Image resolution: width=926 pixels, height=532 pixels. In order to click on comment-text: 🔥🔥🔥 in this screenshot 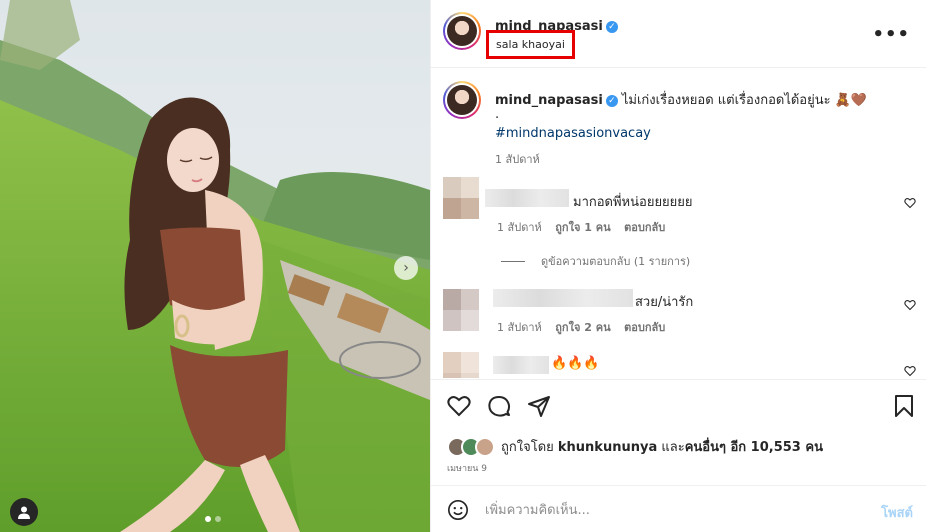, I will do `click(575, 363)`.